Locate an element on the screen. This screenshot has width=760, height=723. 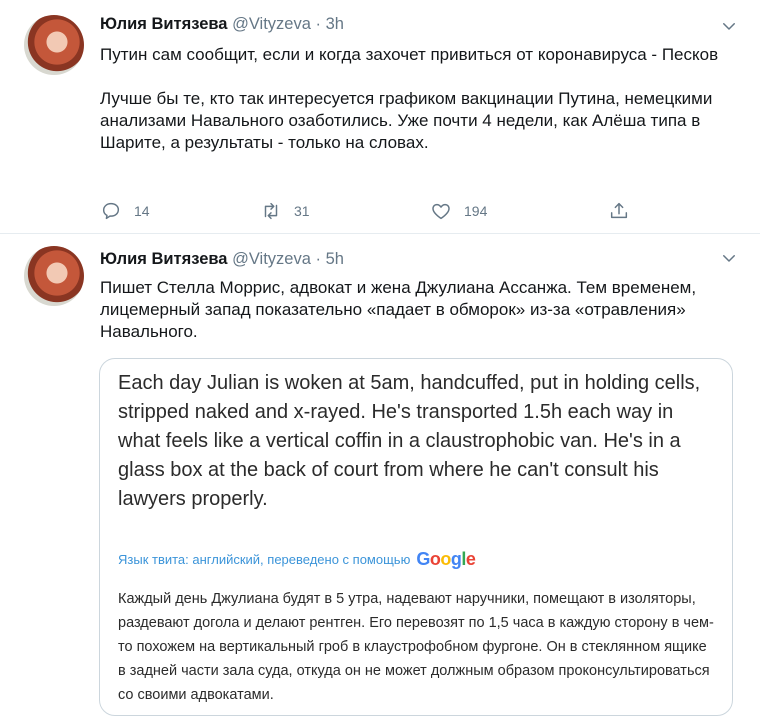
tweet-header: Юлия Витязева @Vityzeva · 5h is located at coordinates (222, 259).